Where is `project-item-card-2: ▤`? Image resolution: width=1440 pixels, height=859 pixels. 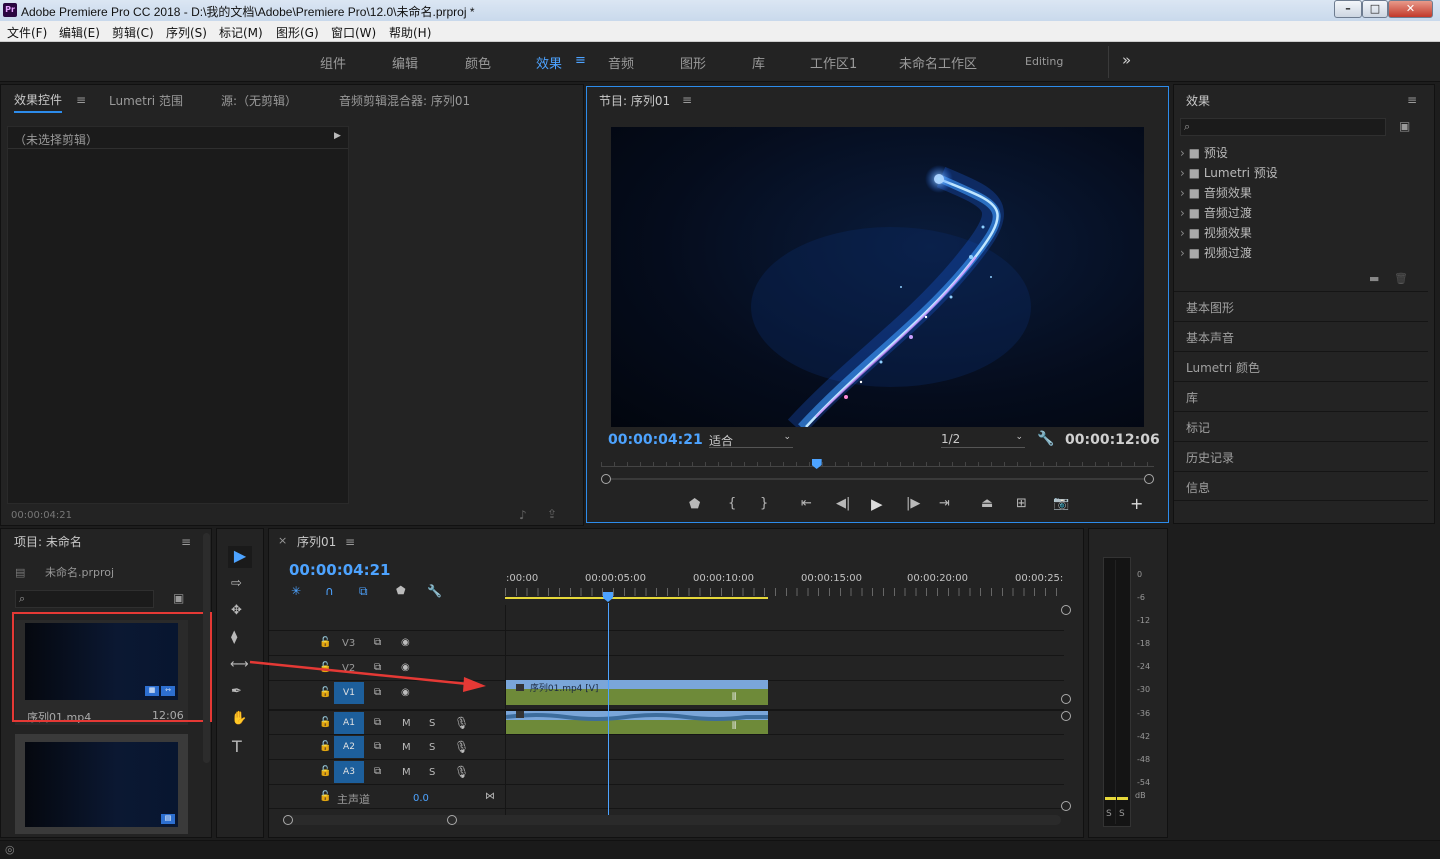 project-item-card-2: ▤ is located at coordinates (101, 784).